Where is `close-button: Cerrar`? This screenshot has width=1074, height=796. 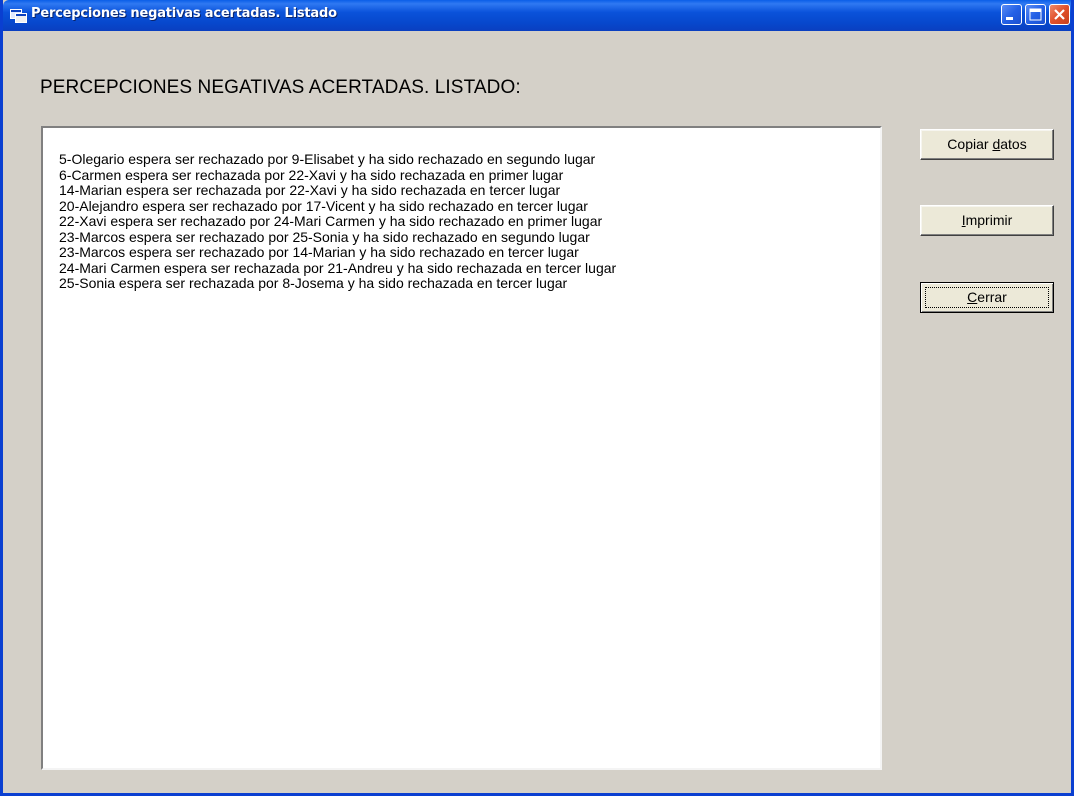 close-button: Cerrar is located at coordinates (987, 297).